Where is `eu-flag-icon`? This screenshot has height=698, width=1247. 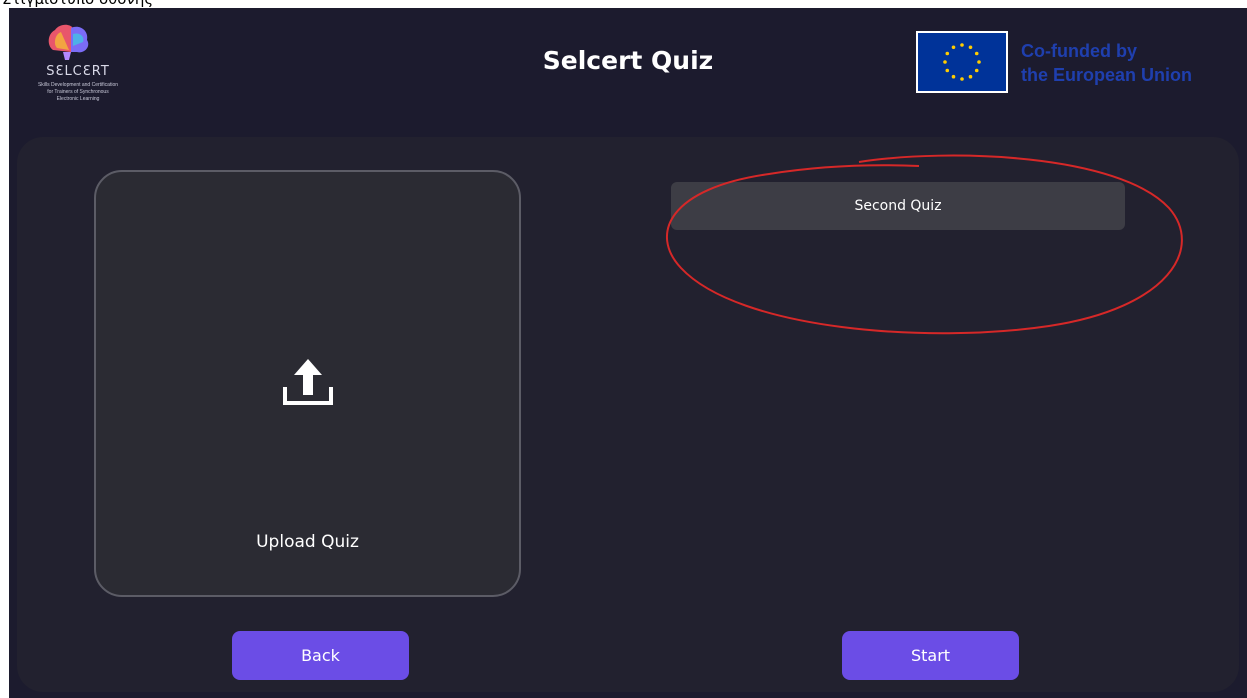
eu-flag-icon is located at coordinates (962, 62).